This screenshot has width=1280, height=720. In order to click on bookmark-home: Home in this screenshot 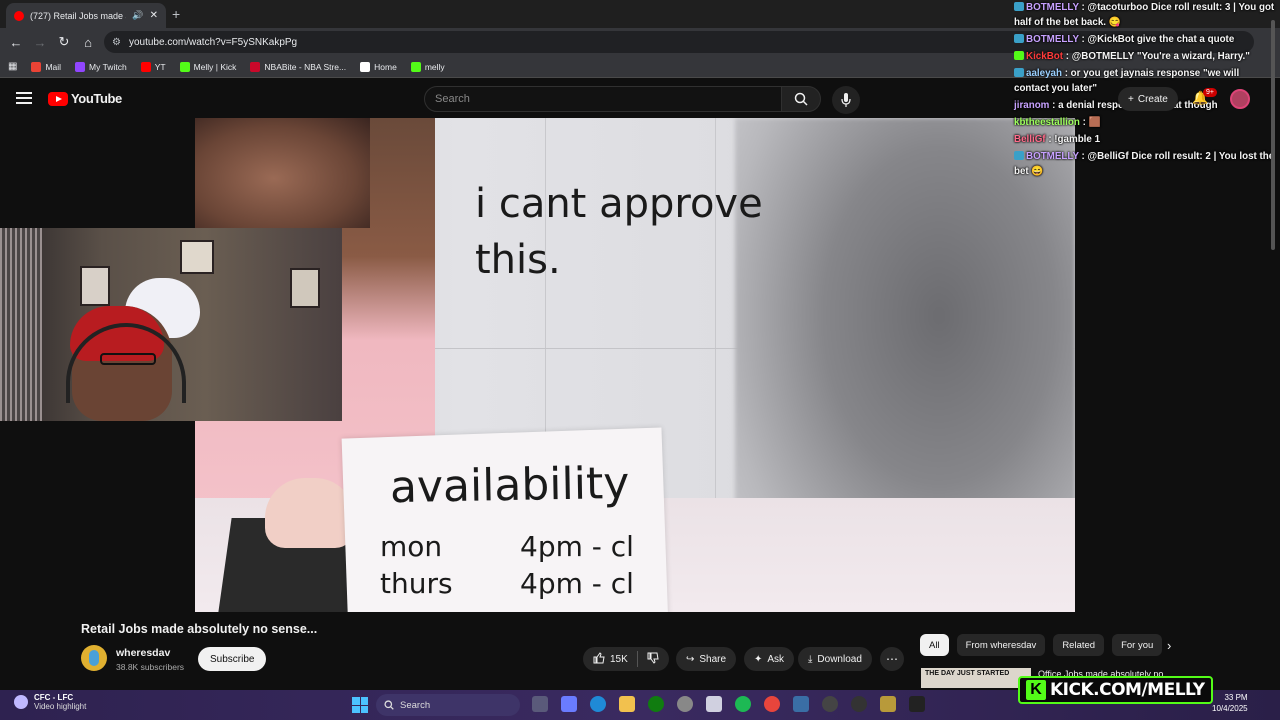, I will do `click(378, 66)`.